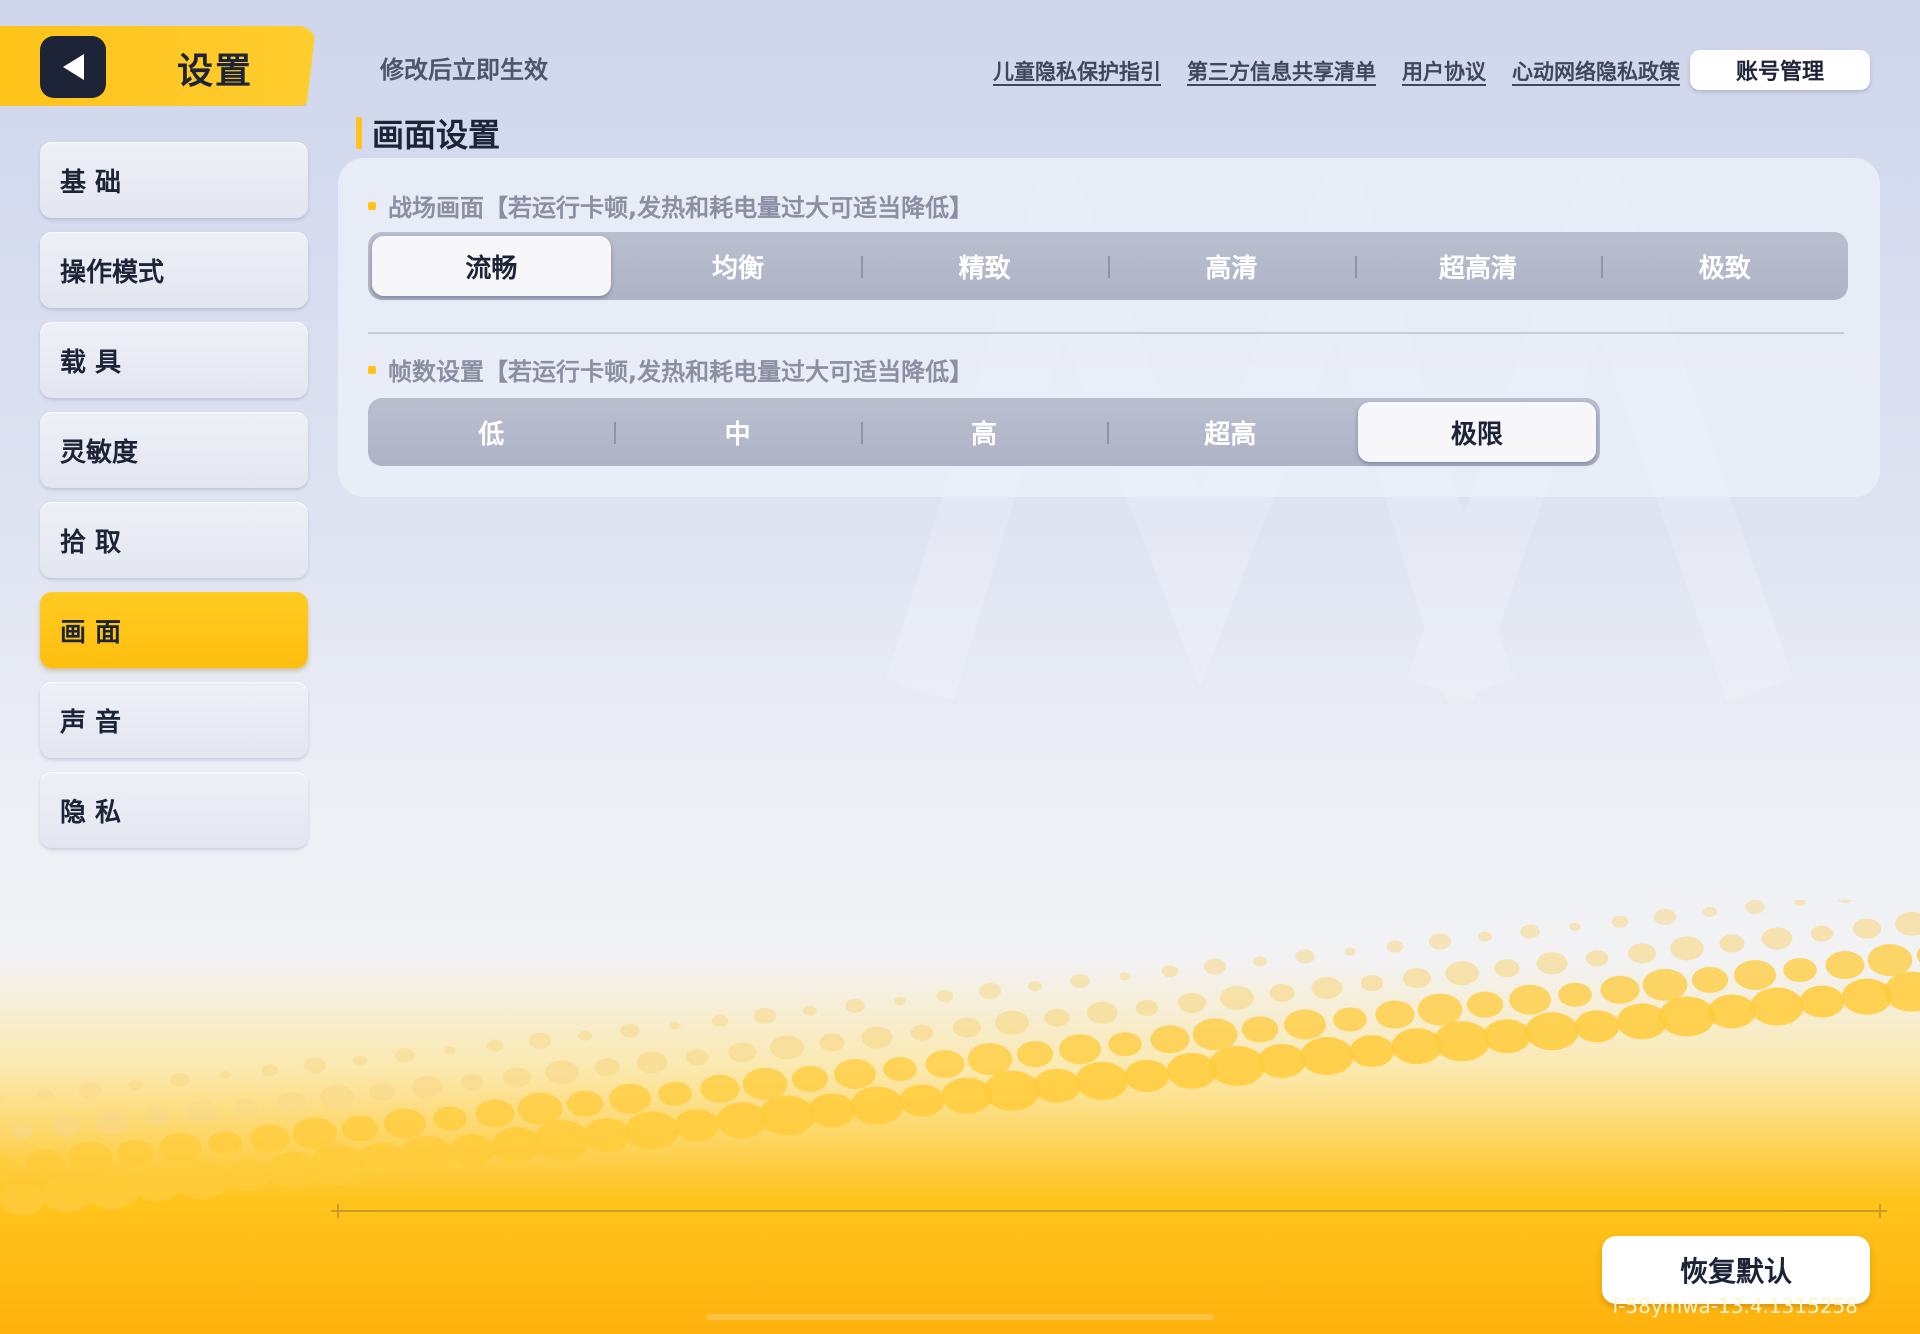 Image resolution: width=1920 pixels, height=1334 pixels. What do you see at coordinates (1077, 71) in the screenshot?
I see `link-child-privacy: 儿童隐私保护指引` at bounding box center [1077, 71].